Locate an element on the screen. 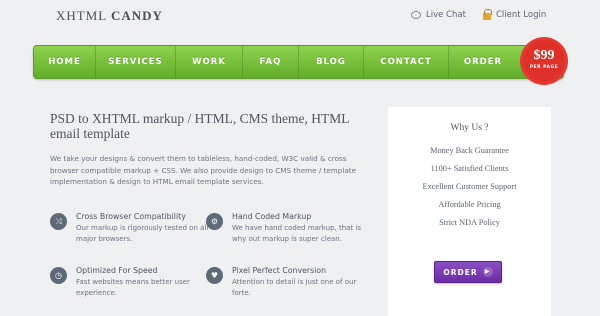 The height and width of the screenshot is (316, 600). nav-item-faq: FAQ is located at coordinates (271, 62).